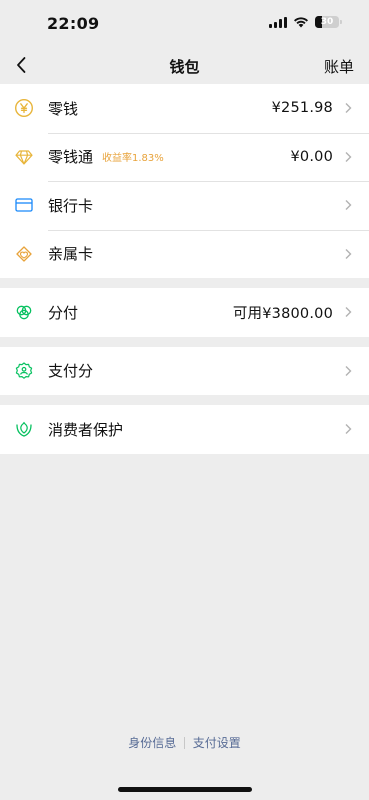  What do you see at coordinates (63, 108) in the screenshot?
I see `list-item-label: 零钱` at bounding box center [63, 108].